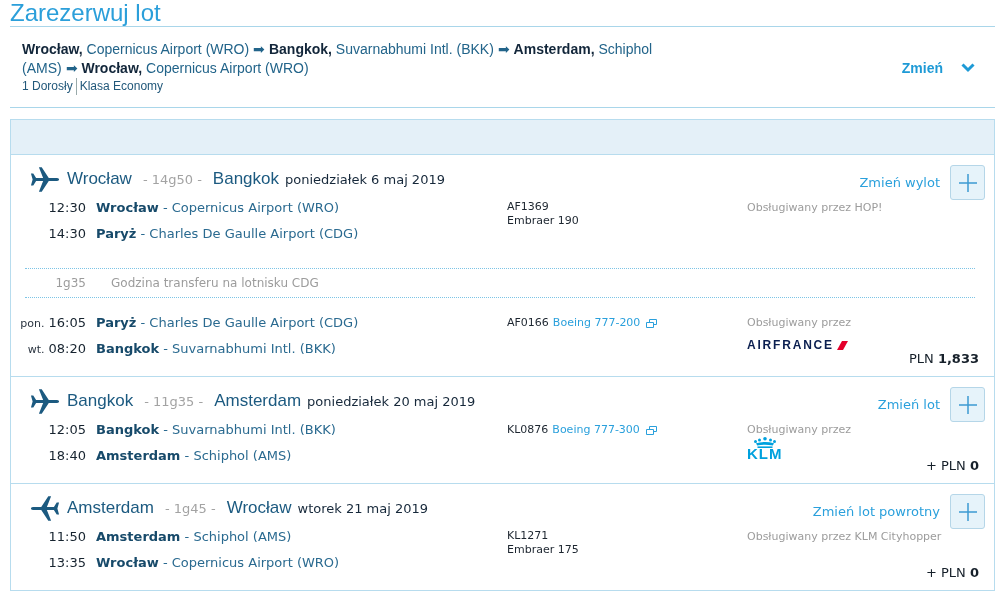 The height and width of the screenshot is (601, 1001). Describe the element at coordinates (67, 207) in the screenshot. I see `departure-time: 12:30` at that location.